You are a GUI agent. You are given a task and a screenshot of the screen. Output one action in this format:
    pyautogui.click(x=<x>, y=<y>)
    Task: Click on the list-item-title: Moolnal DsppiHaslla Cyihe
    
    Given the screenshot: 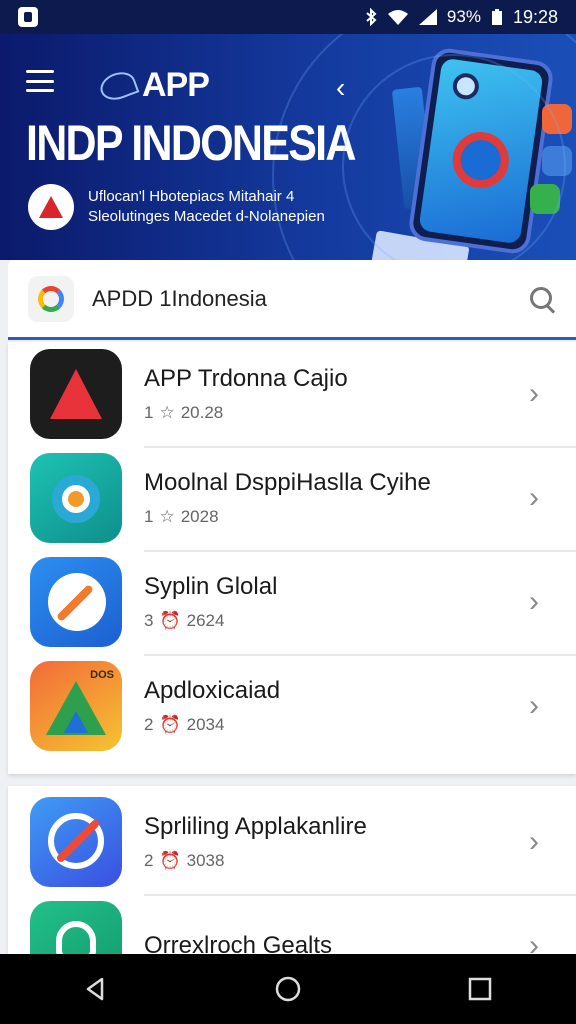 What is the action you would take?
    pyautogui.click(x=287, y=482)
    